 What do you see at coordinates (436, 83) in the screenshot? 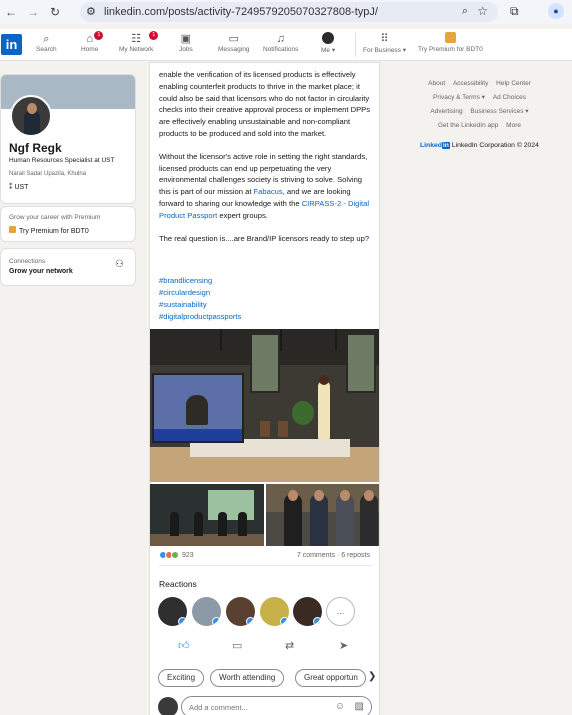
I see `footer-link: About` at bounding box center [436, 83].